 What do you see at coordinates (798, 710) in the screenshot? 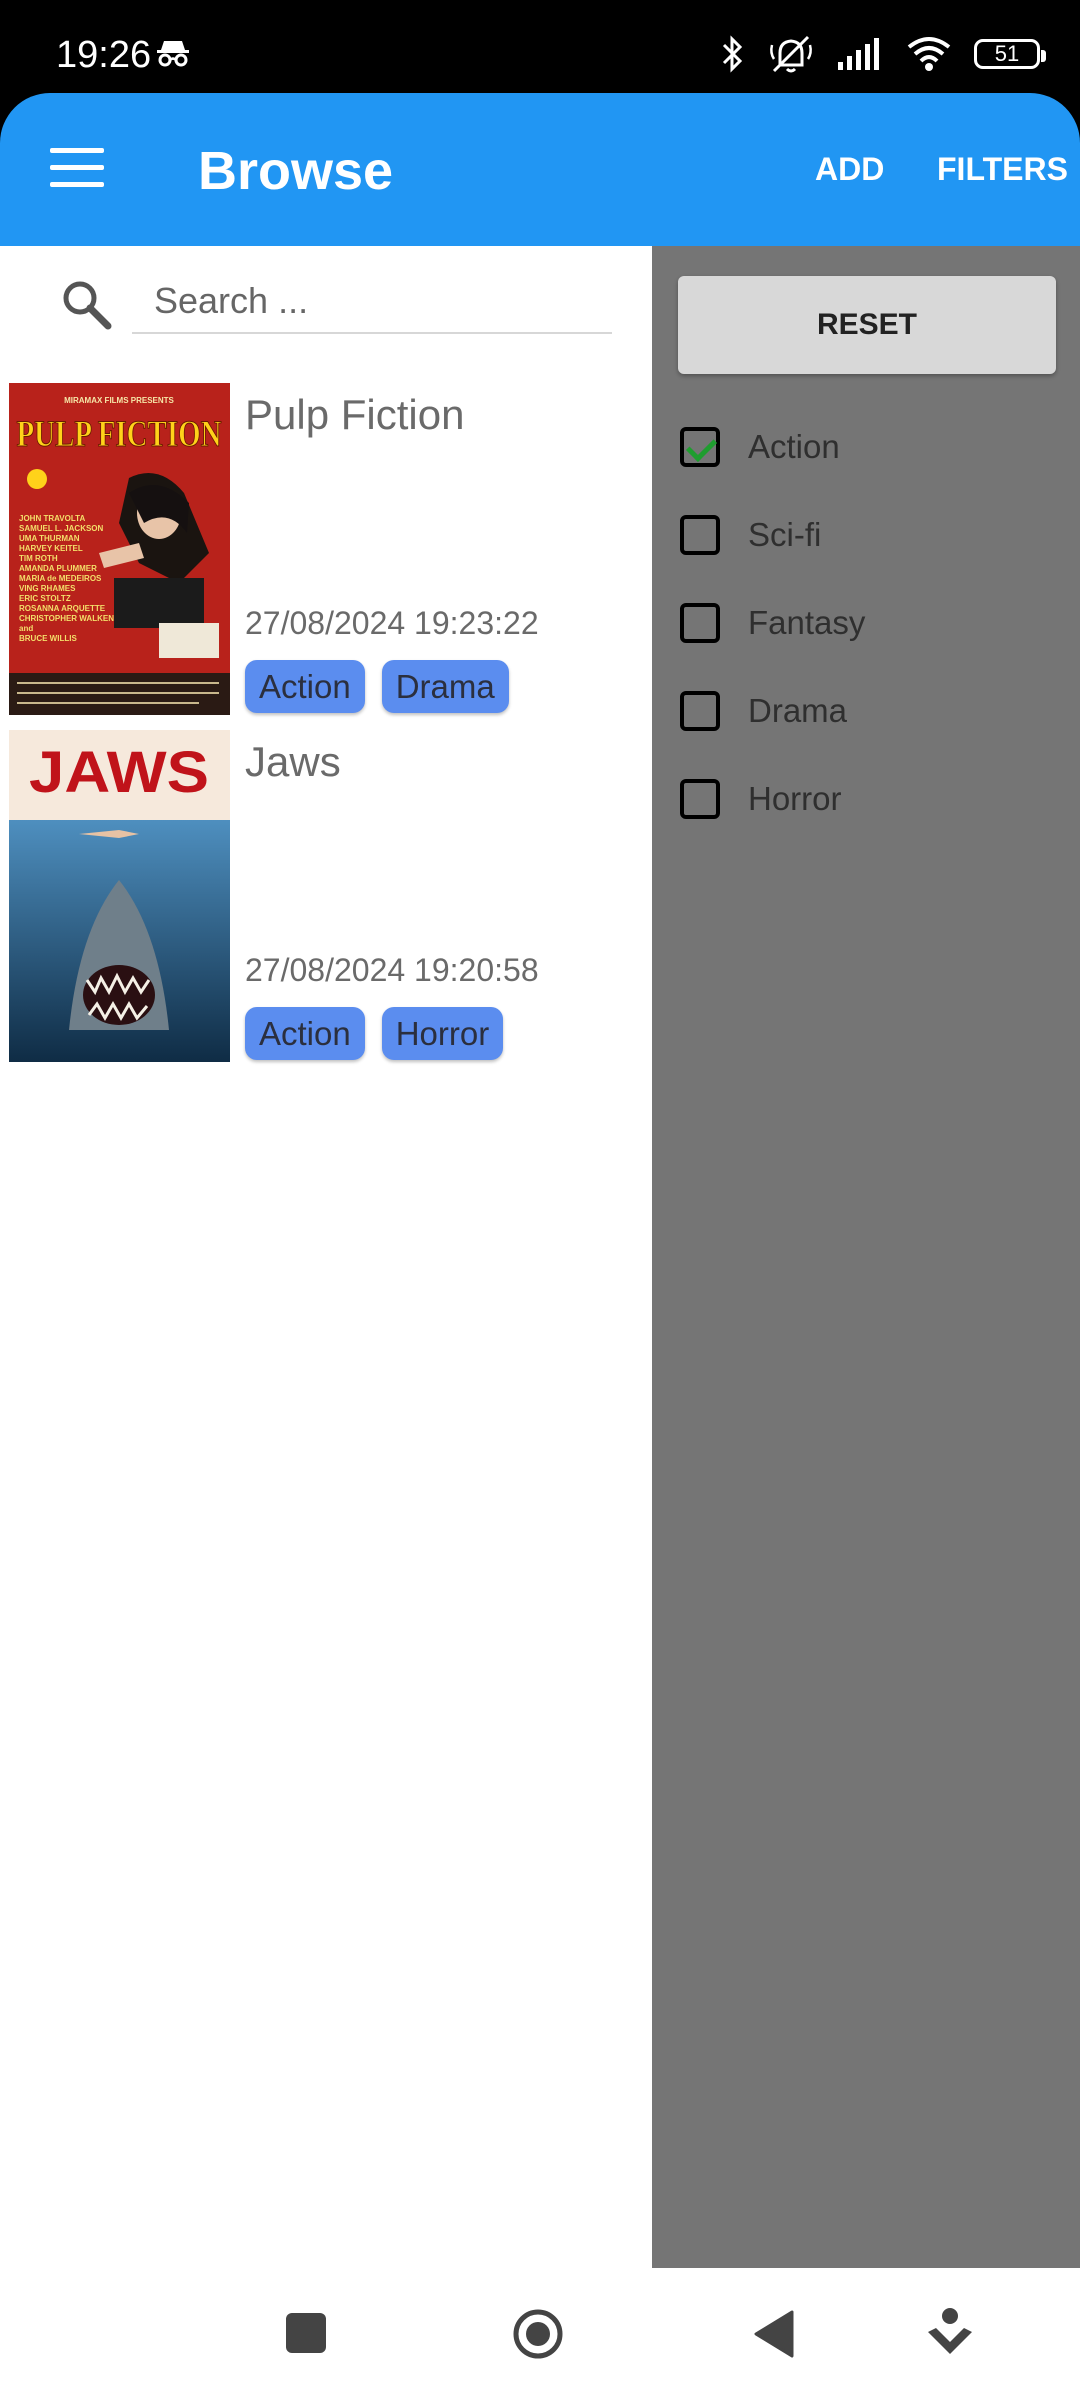
I see `filter-label: Drama` at bounding box center [798, 710].